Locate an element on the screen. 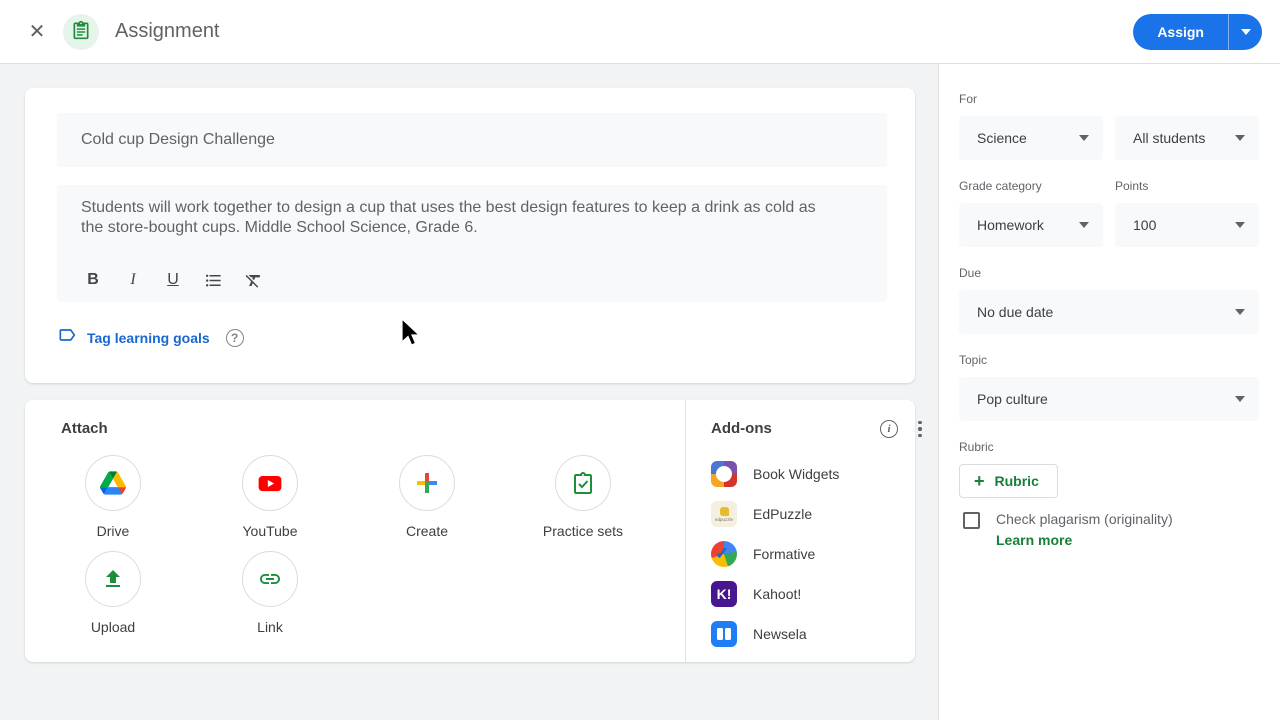 This screenshot has width=1280, height=720. students-select: All students is located at coordinates (1187, 138).